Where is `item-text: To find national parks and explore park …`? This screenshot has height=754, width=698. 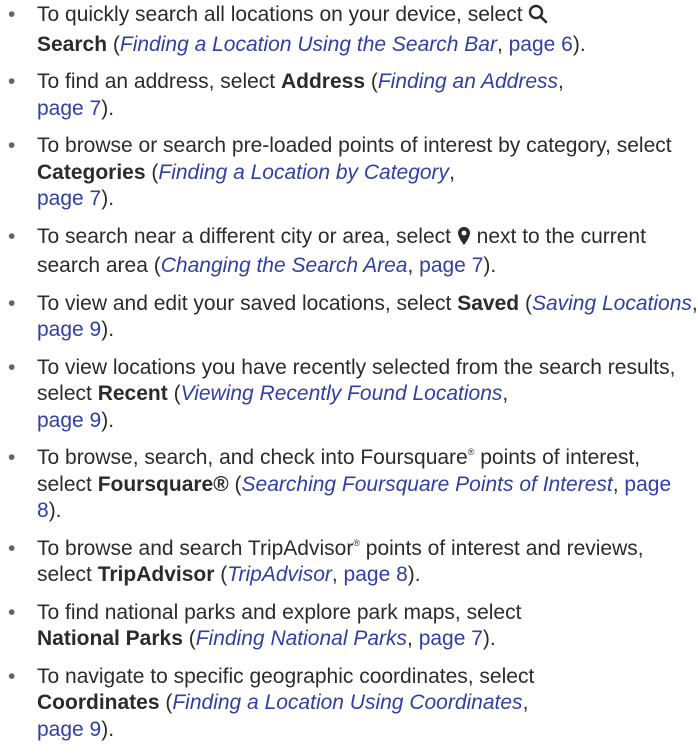
item-text: To find national parks and explore park … is located at coordinates (279, 612).